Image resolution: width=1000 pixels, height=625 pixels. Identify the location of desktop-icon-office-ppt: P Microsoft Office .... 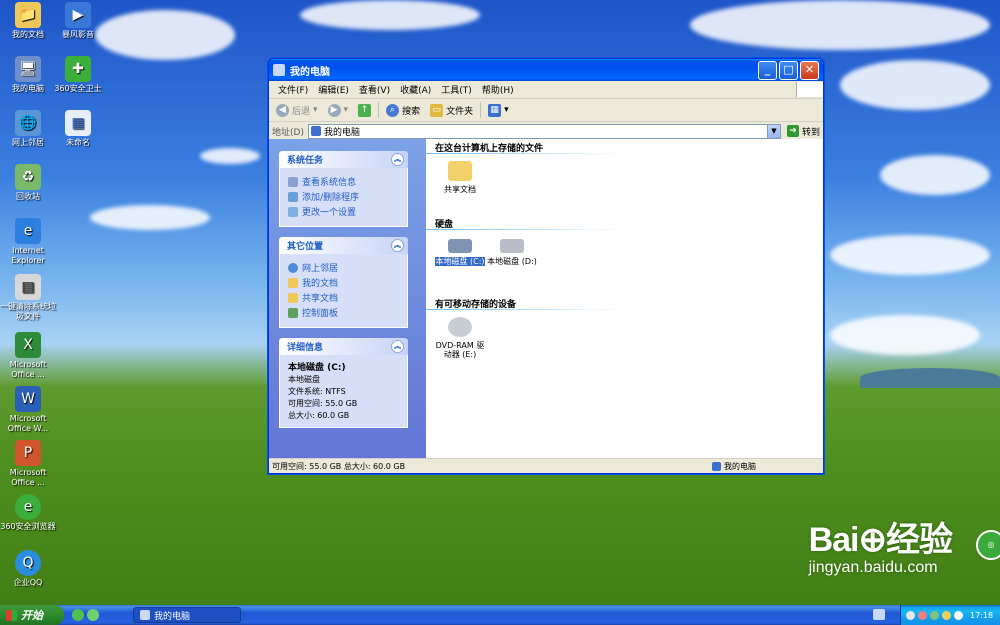
(28, 464).